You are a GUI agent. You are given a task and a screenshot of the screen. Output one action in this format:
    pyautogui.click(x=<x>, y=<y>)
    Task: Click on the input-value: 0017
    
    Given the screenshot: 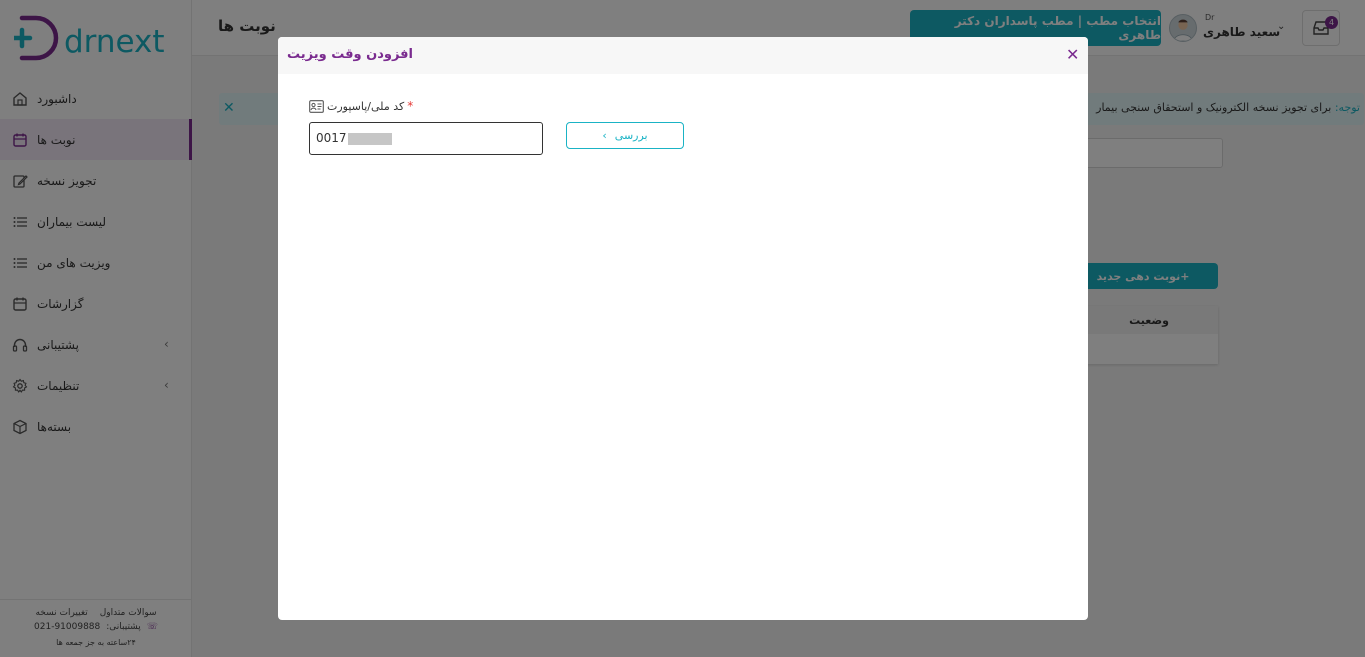 What is the action you would take?
    pyautogui.click(x=331, y=138)
    